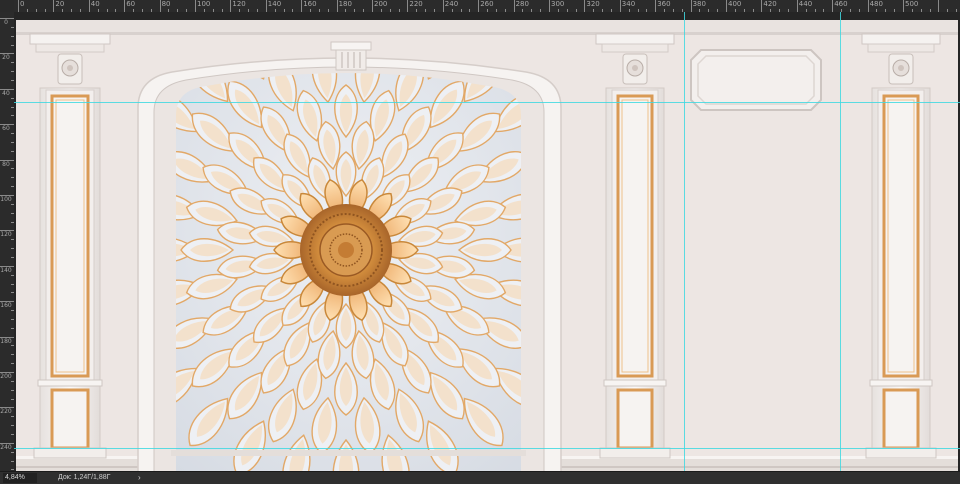 The height and width of the screenshot is (484, 960). Describe the element at coordinates (351, 56) in the screenshot. I see `keystone` at that location.